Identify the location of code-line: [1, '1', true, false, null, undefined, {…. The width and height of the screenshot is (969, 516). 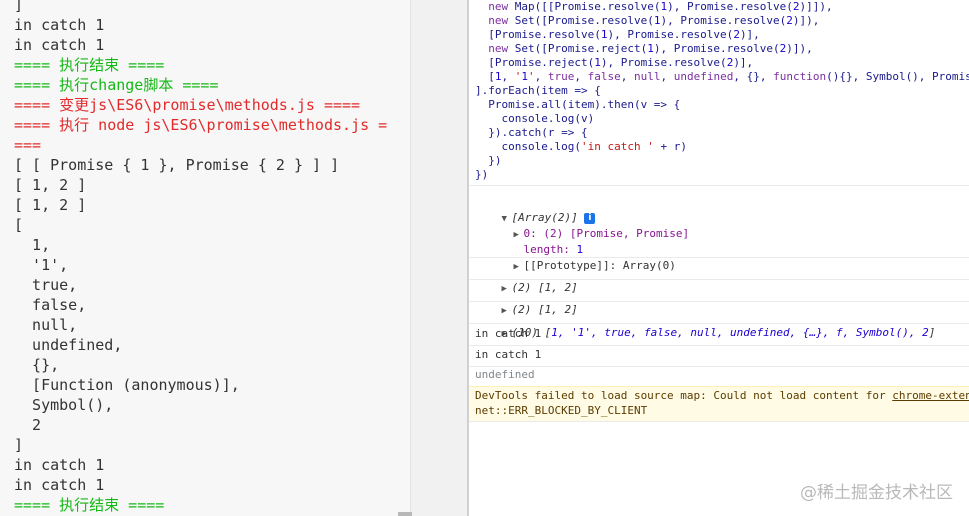
(722, 76).